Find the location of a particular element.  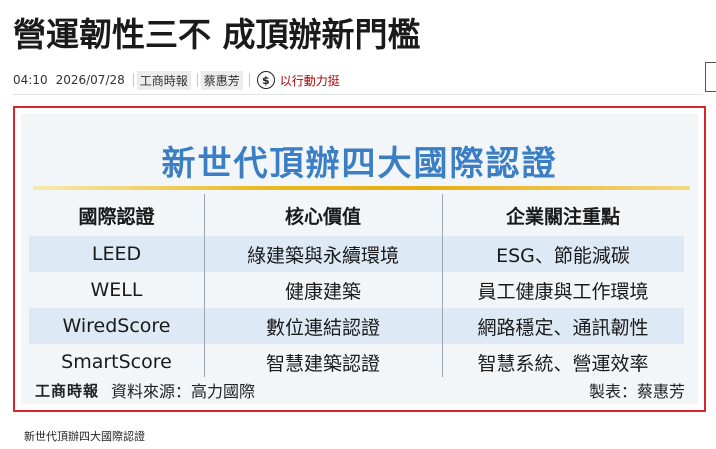

figure-caption: 新世代頂辦四大國際認證 is located at coordinates (84, 436).